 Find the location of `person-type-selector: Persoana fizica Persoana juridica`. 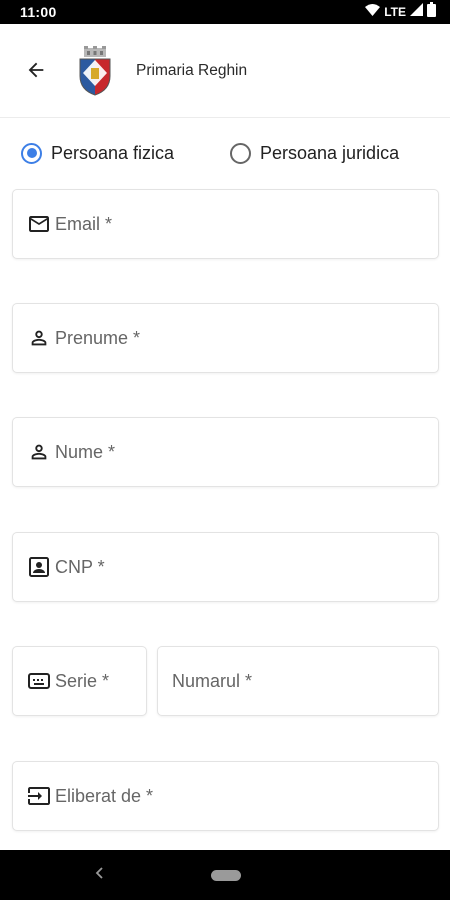

person-type-selector: Persoana fizica Persoana juridica is located at coordinates (225, 153).